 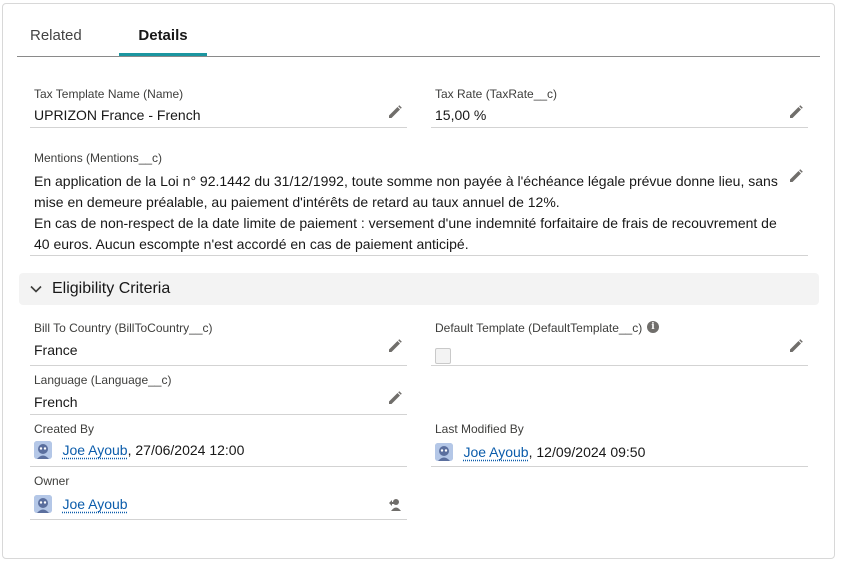 What do you see at coordinates (443, 356) in the screenshot?
I see `default-template-checkbox` at bounding box center [443, 356].